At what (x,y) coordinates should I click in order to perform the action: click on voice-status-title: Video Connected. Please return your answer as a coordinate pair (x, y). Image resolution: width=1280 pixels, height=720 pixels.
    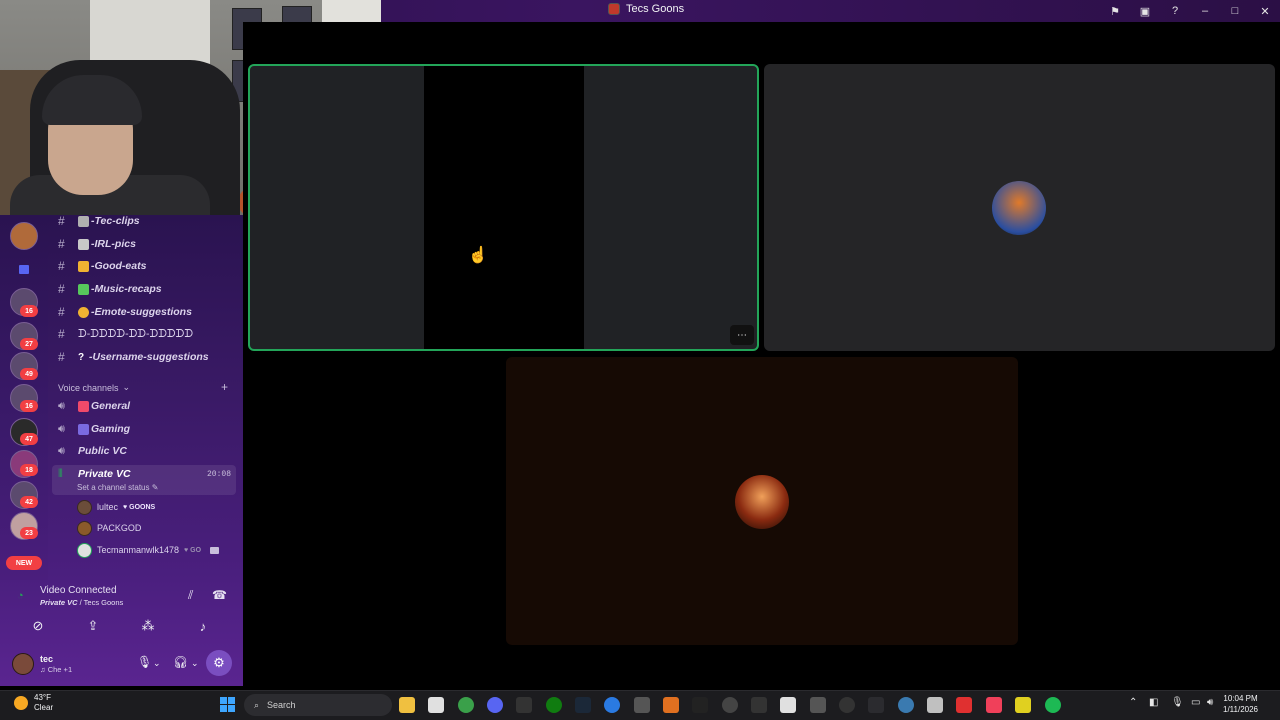
    Looking at the image, I should click on (78, 590).